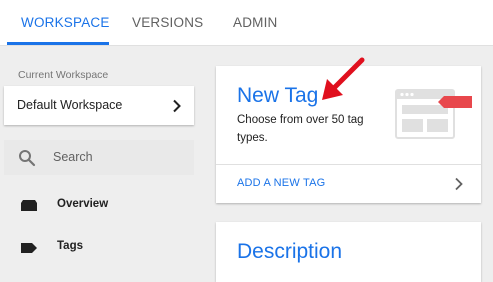 This screenshot has width=493, height=282. What do you see at coordinates (29, 248) in the screenshot?
I see `tag-icon` at bounding box center [29, 248].